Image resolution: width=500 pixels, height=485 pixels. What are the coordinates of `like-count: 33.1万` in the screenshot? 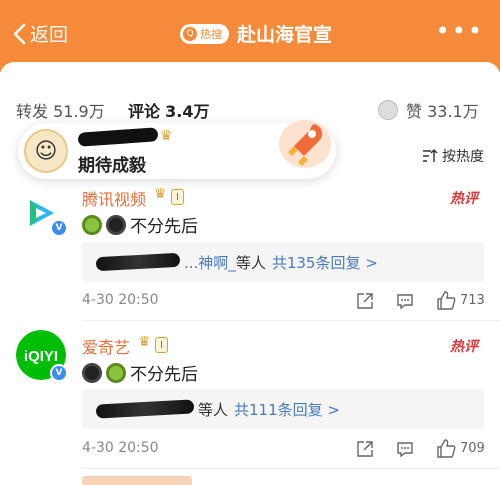 It's located at (453, 111).